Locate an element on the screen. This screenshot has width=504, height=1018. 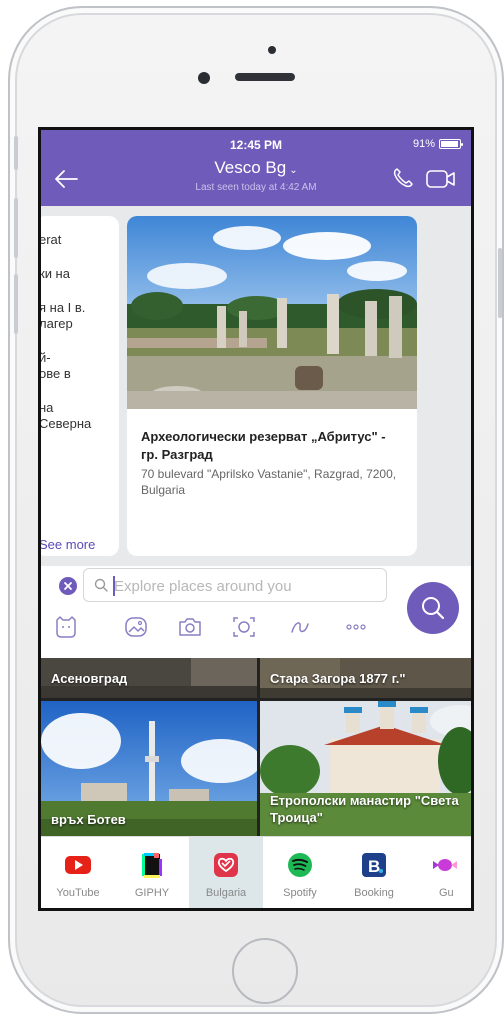
see-more-link: See more is located at coordinates (68, 544).